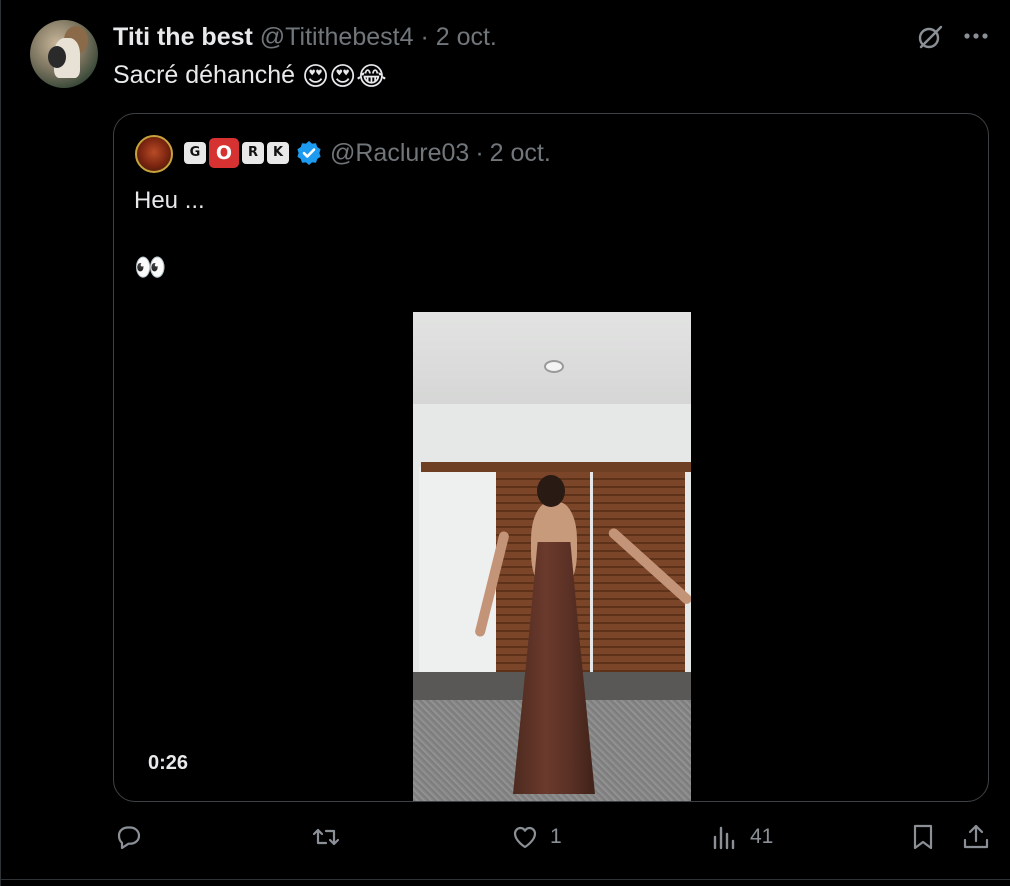 This screenshot has width=1010, height=886. What do you see at coordinates (195, 153) in the screenshot?
I see `name-letter-g: G` at bounding box center [195, 153].